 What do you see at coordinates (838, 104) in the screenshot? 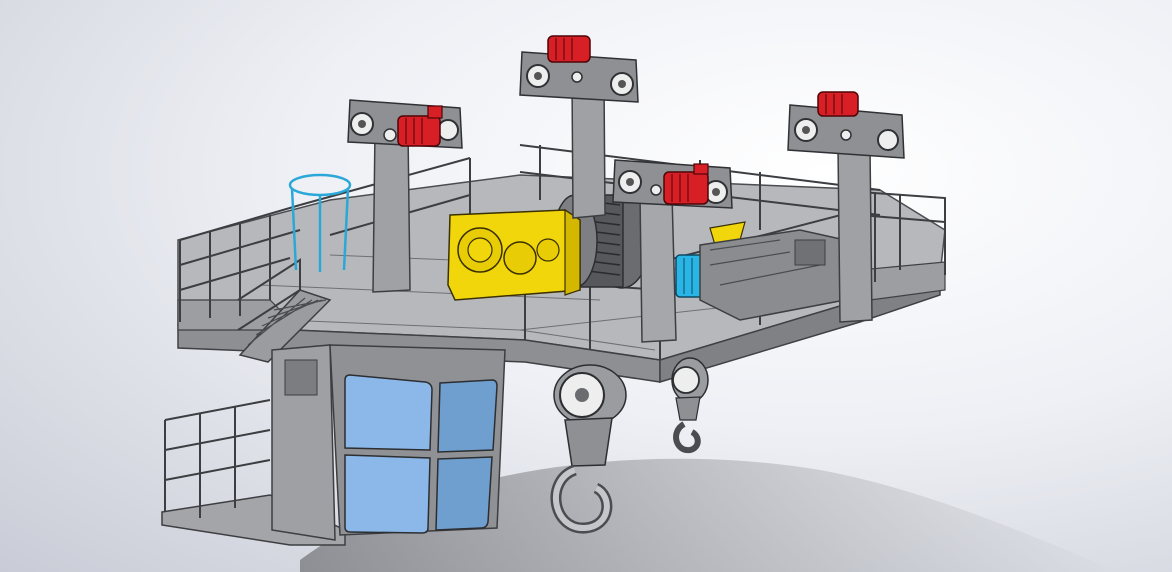
I see `travel-motor-rear-right` at bounding box center [838, 104].